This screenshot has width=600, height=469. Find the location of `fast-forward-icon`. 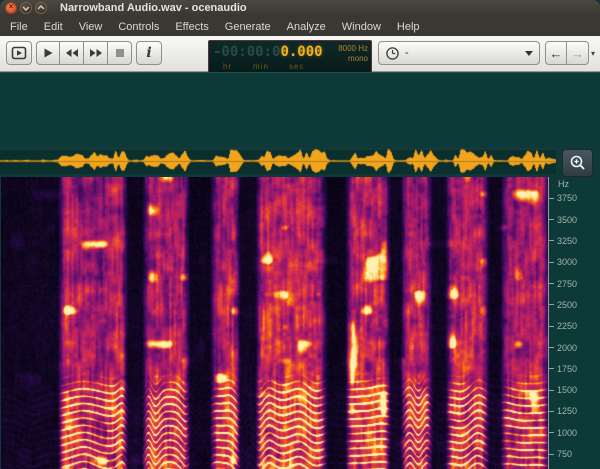

fast-forward-icon is located at coordinates (95, 53).